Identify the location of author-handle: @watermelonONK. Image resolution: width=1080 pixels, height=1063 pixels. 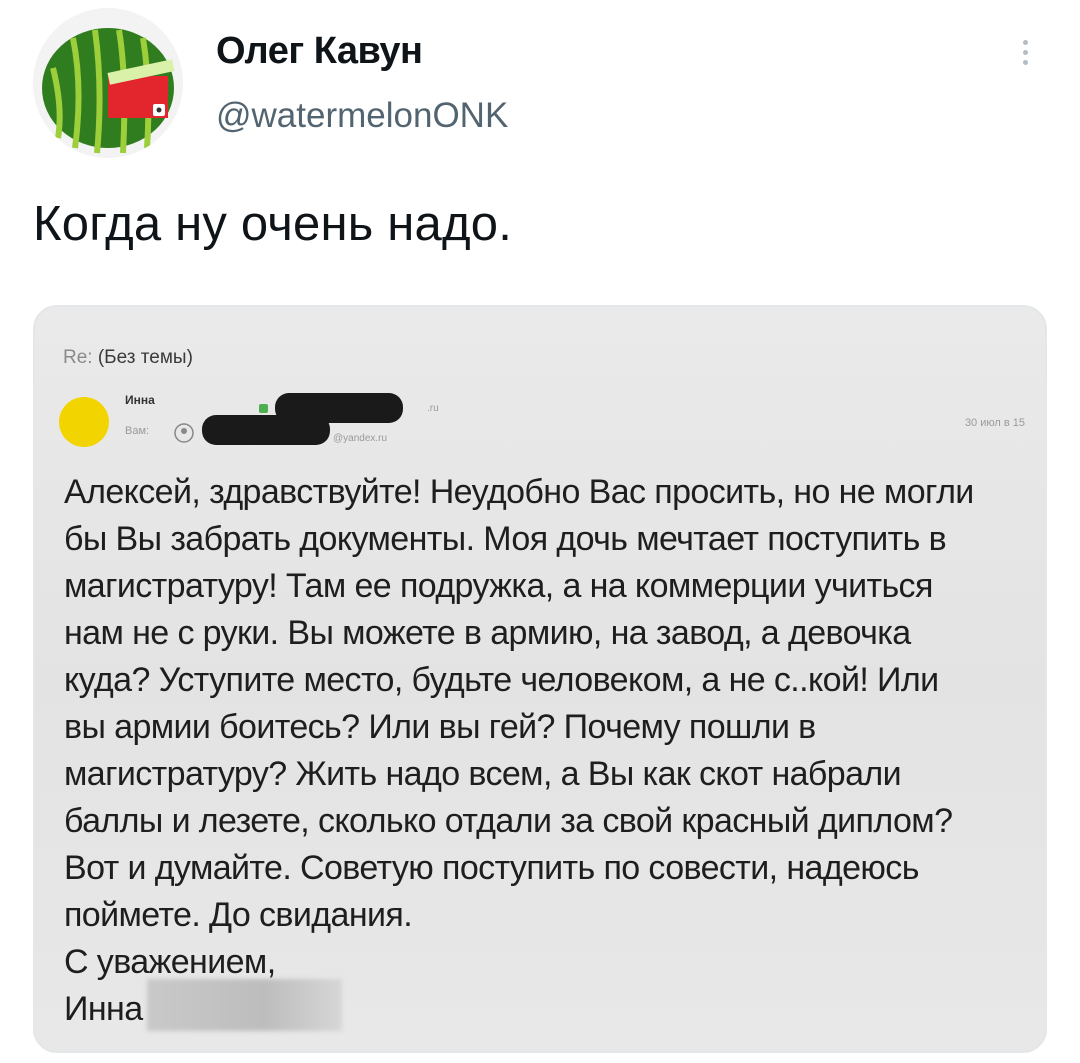
(362, 116).